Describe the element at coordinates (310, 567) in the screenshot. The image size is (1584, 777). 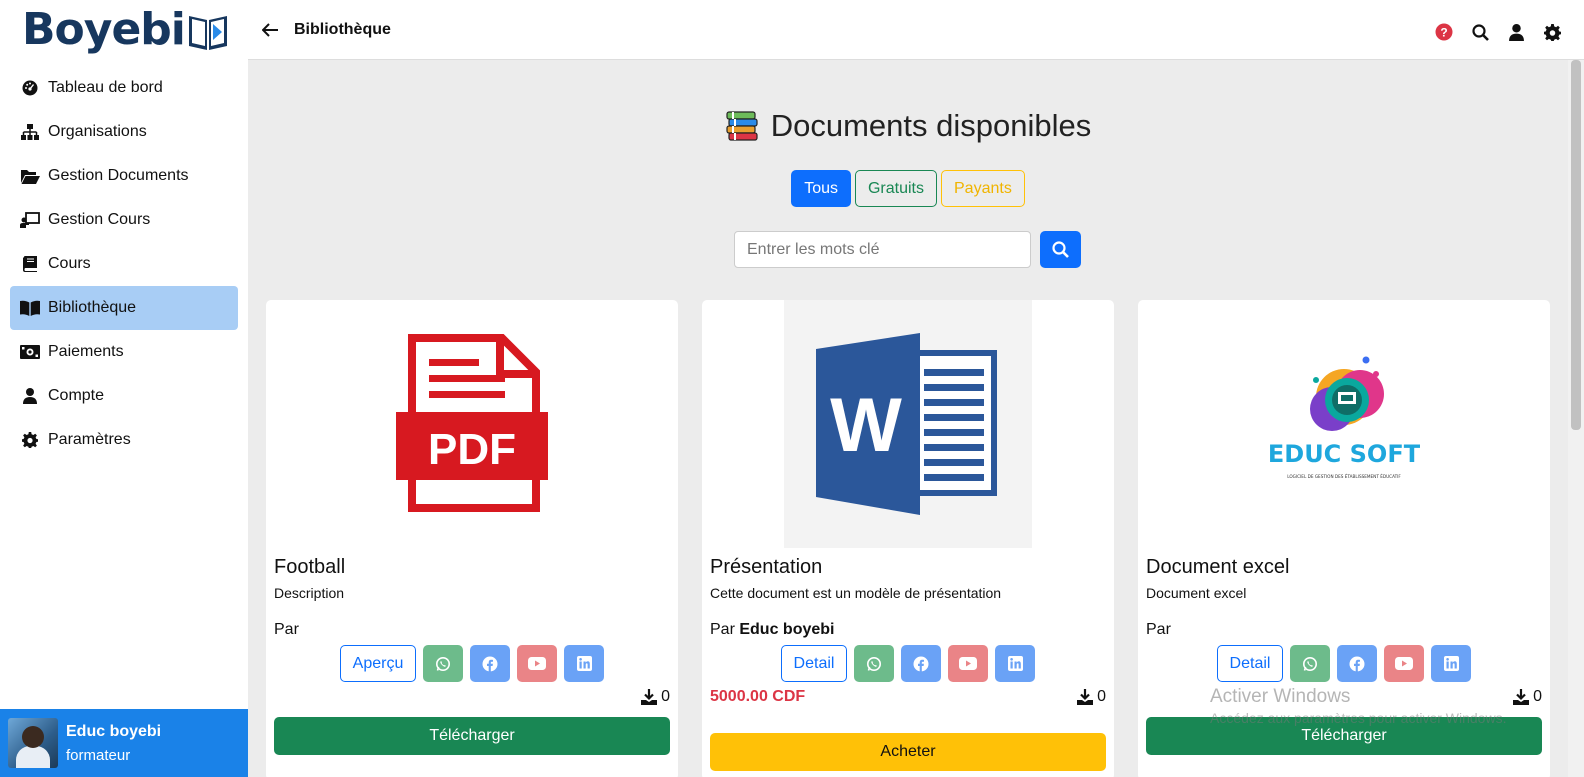
I see `document-title: Football` at that location.